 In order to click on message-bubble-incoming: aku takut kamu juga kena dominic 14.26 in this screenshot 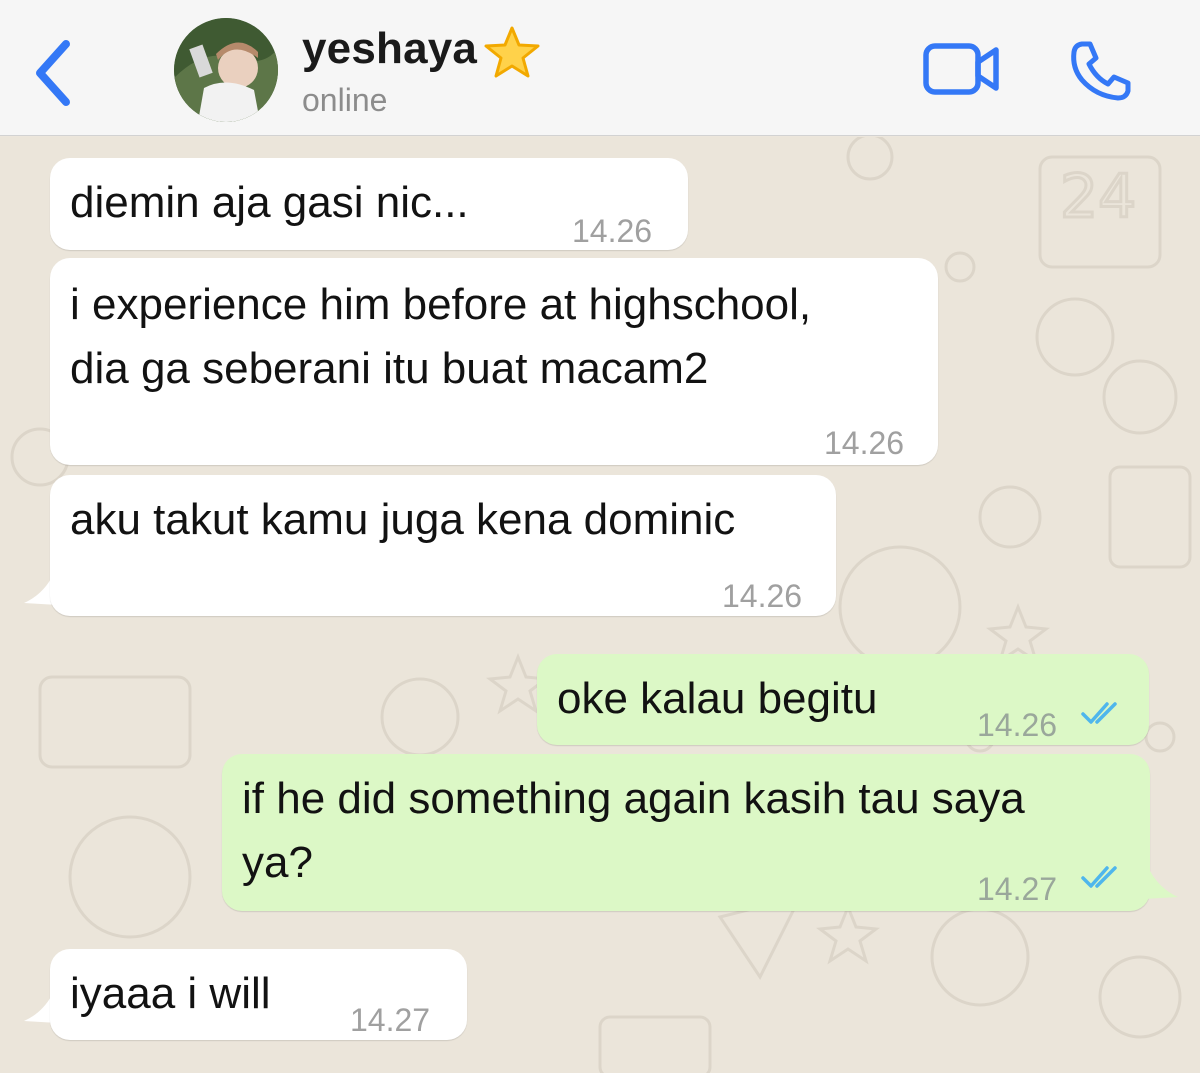, I will do `click(443, 545)`.